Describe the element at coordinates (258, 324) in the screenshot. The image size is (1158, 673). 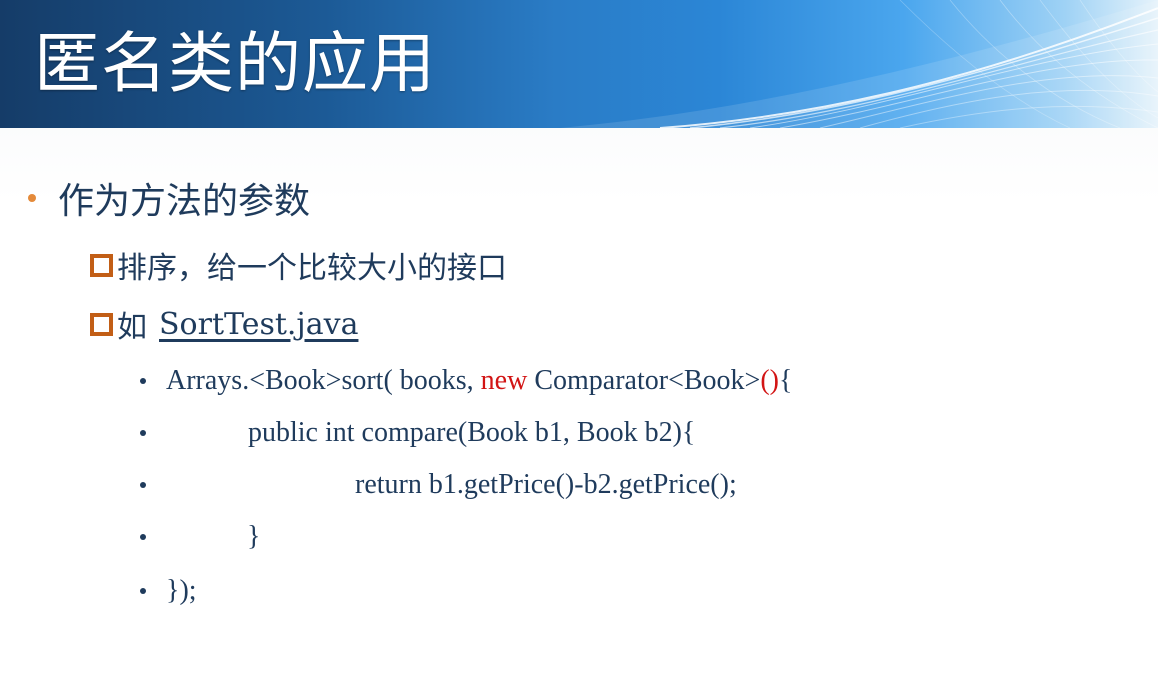
I see `sorttest-link: SortTest.java` at that location.